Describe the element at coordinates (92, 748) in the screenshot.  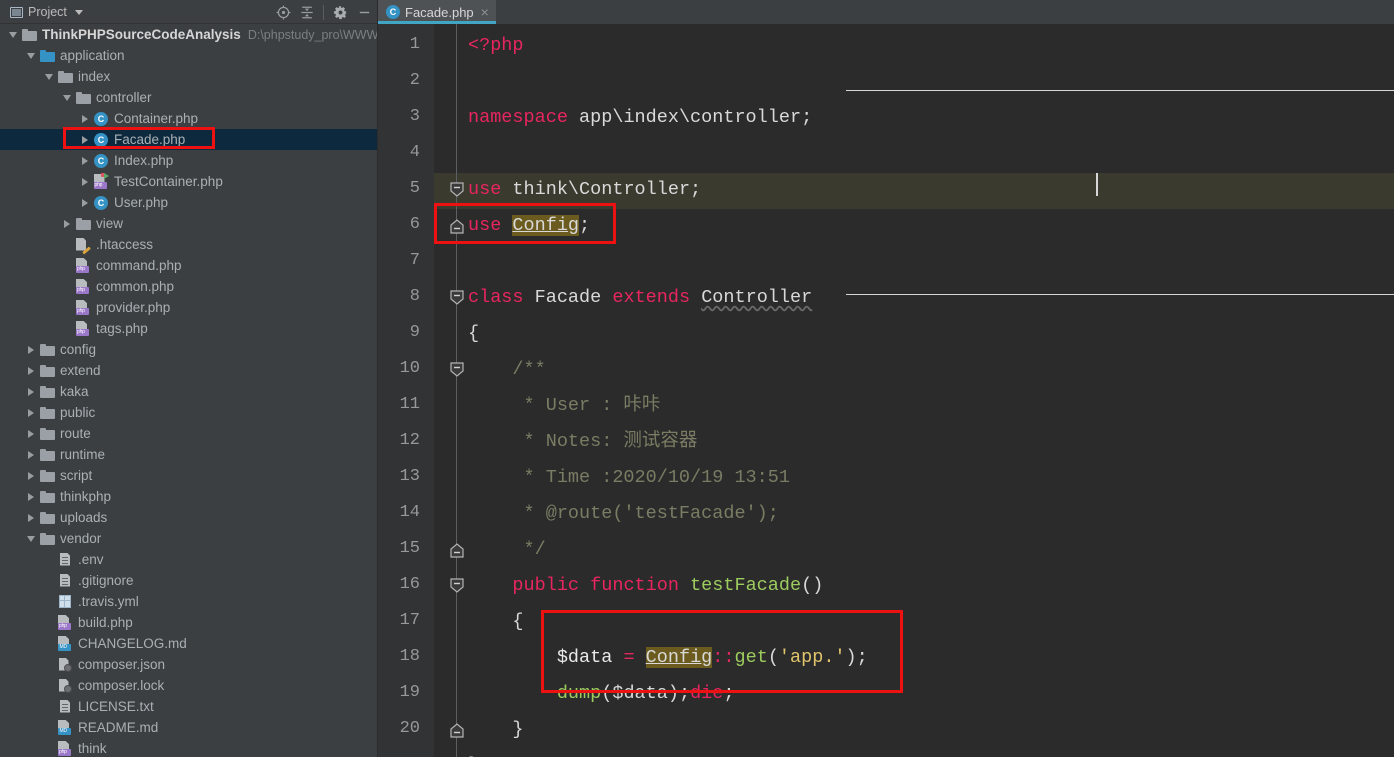
I see `tree-row-label: think` at that location.